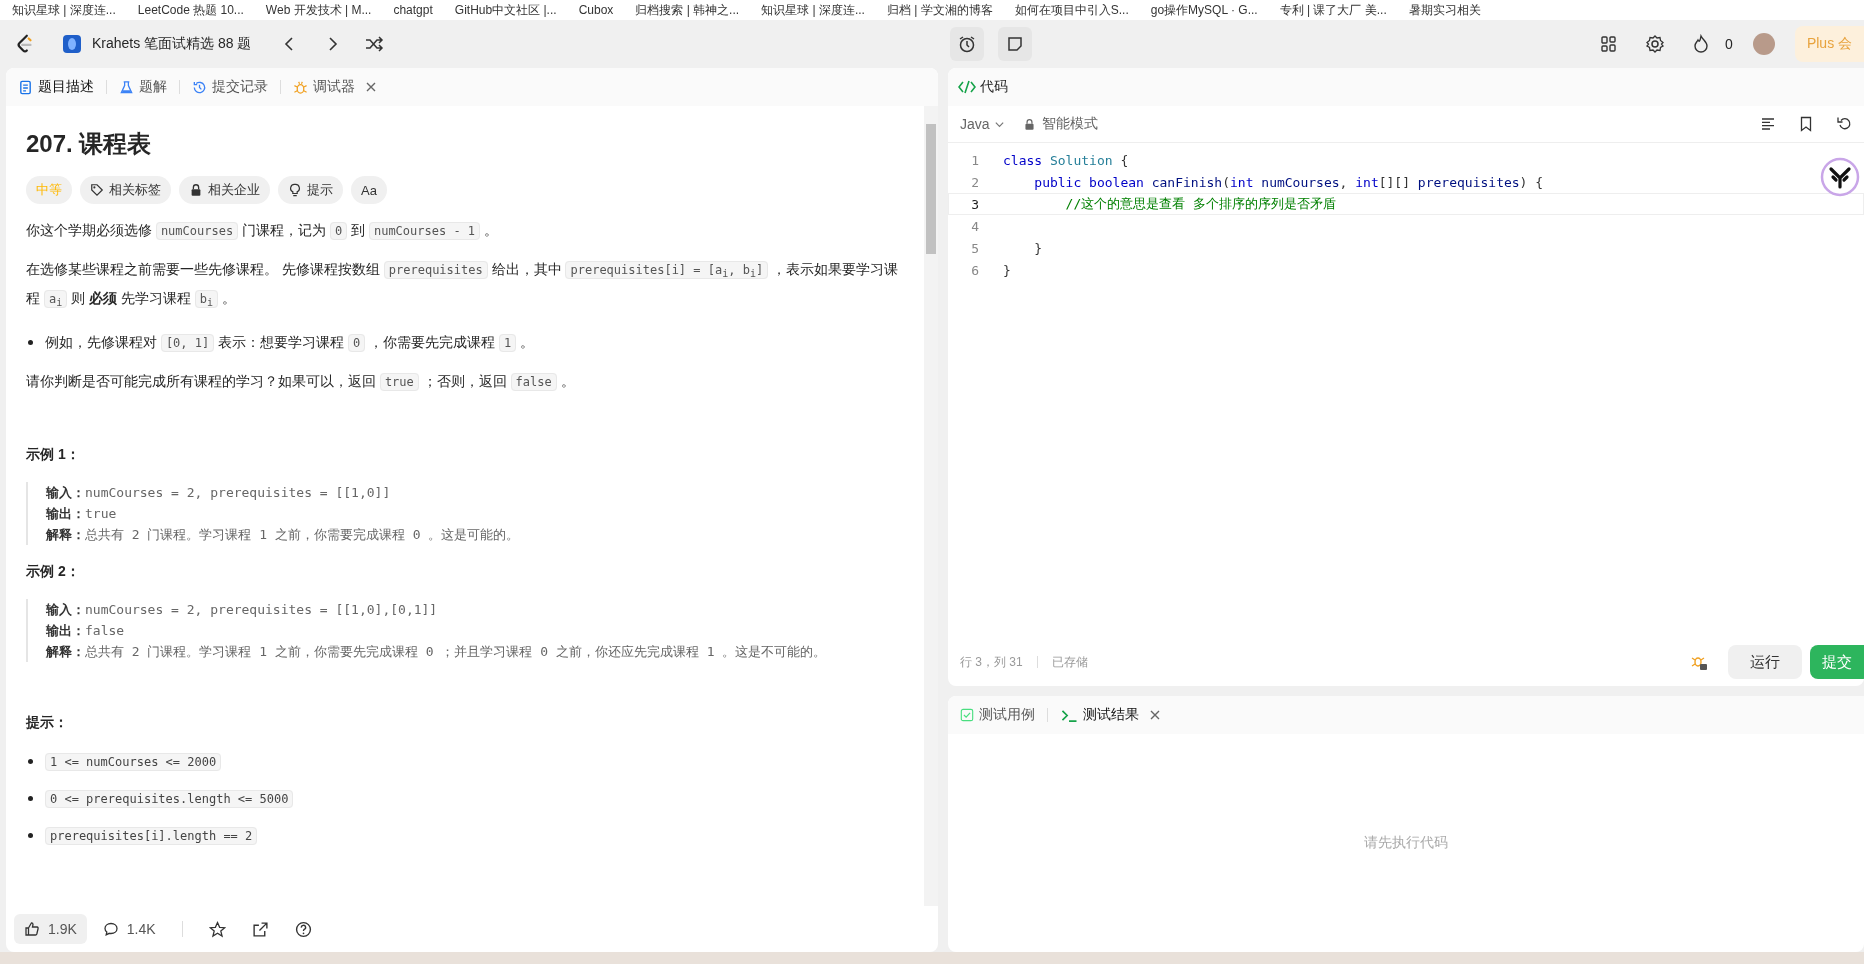 The width and height of the screenshot is (1864, 964). Describe the element at coordinates (1288, 182) in the screenshot. I see `code-line: public boolean canFinish(int numCourses, int[][] prerequisites) {` at that location.